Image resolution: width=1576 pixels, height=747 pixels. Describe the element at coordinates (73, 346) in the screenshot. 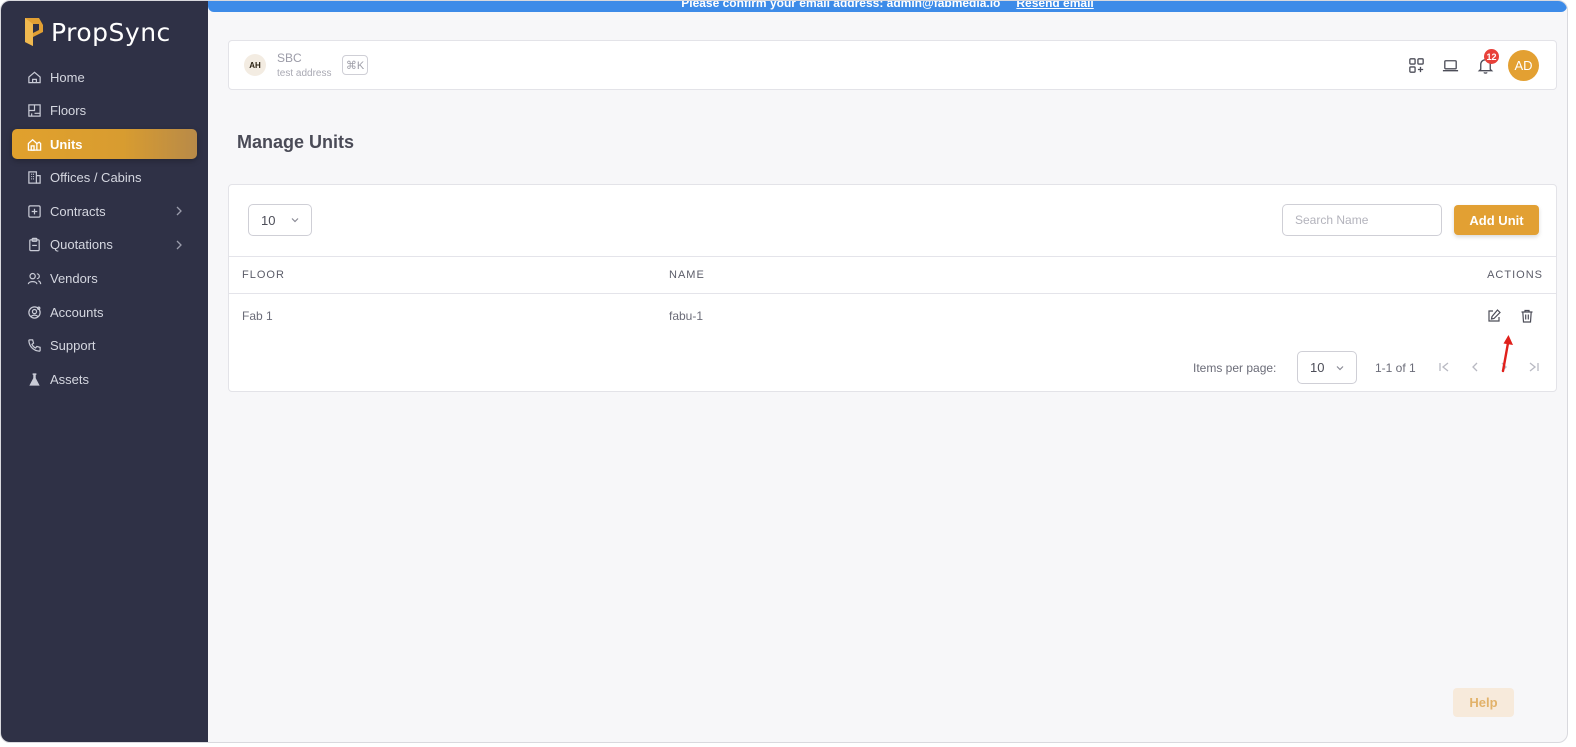

I see `sidebar-item-label: Support` at that location.